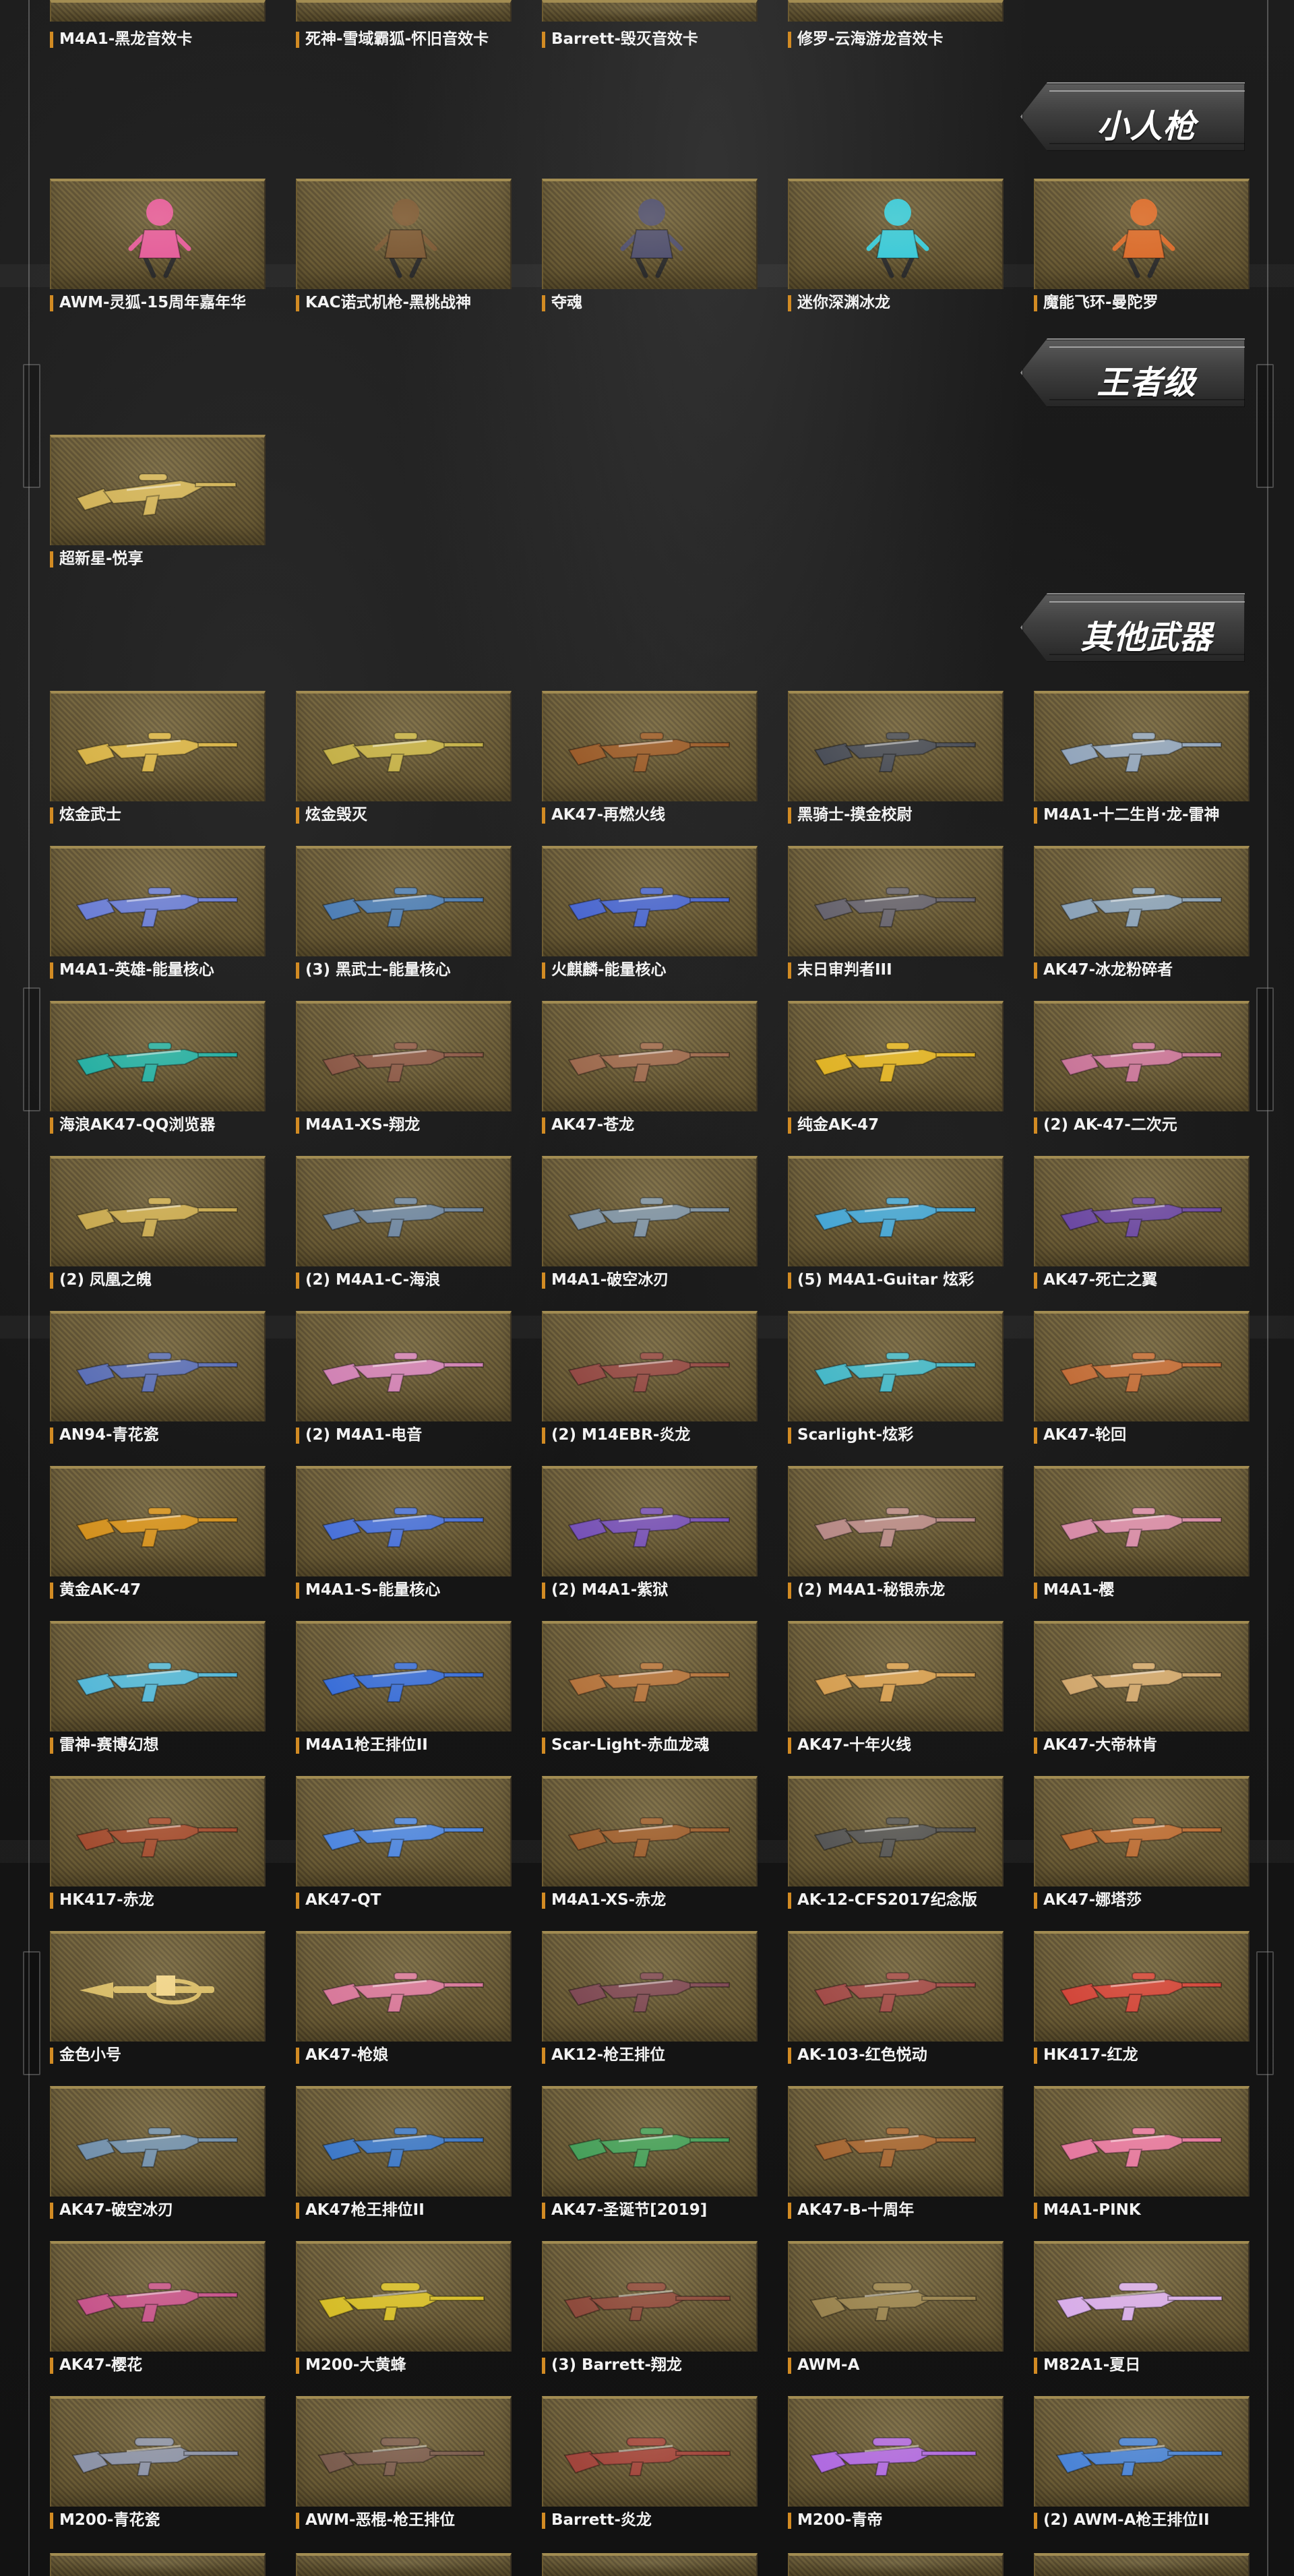 This screenshot has width=1294, height=2576. I want to click on soldier-character-icon, so click(405, 238).